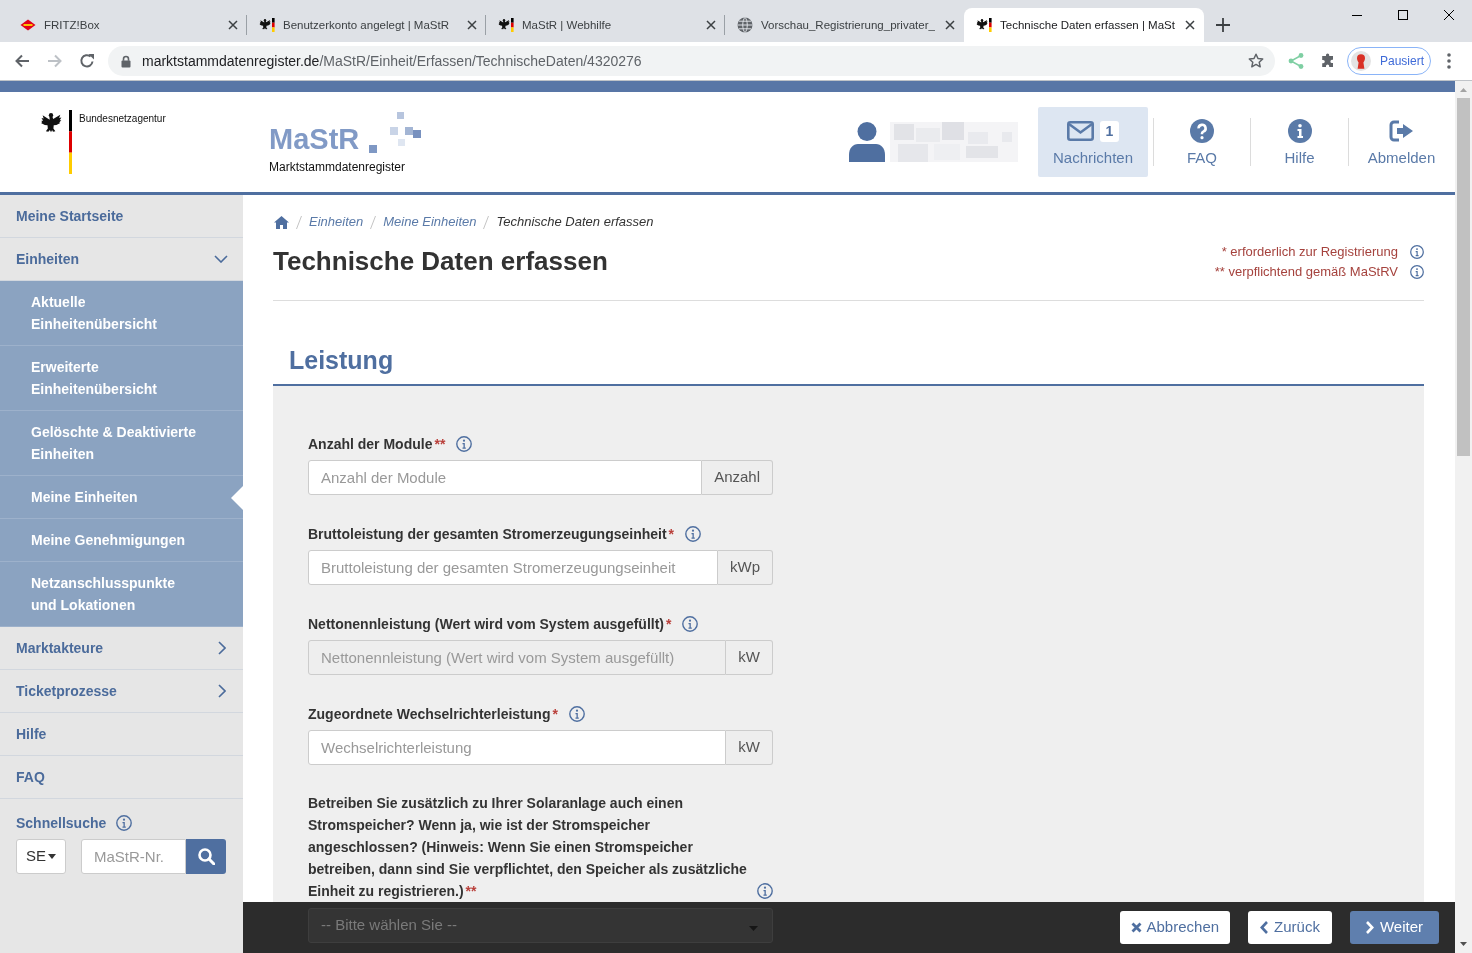  What do you see at coordinates (28, 25) in the screenshot?
I see `diamond-logo-icon` at bounding box center [28, 25].